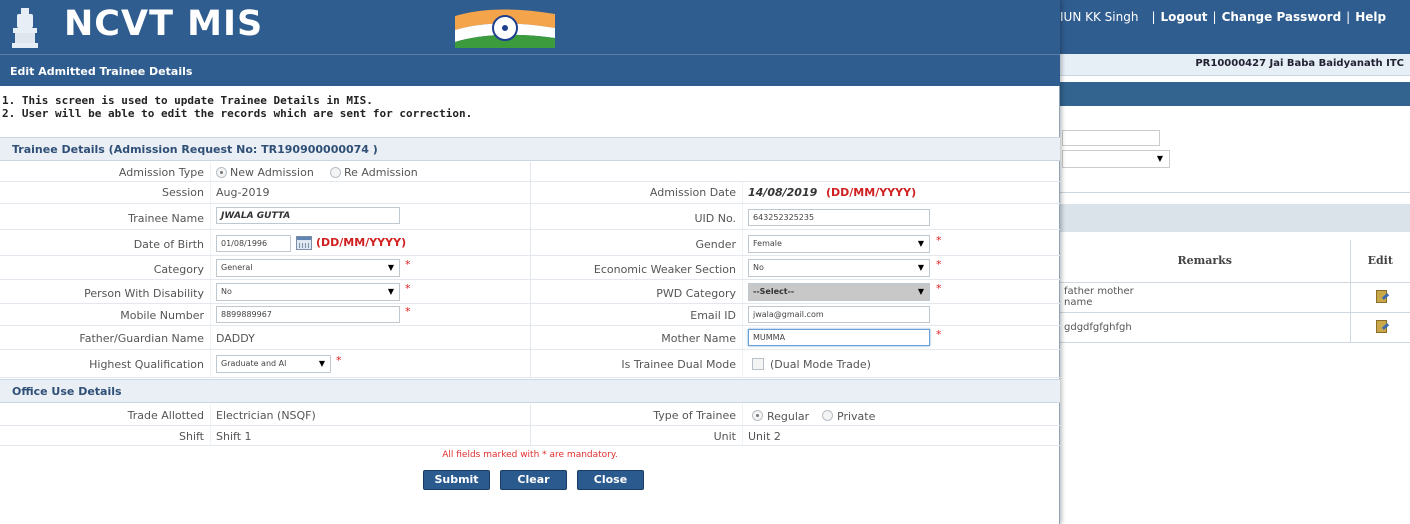 This screenshot has height=524, width=1410. Describe the element at coordinates (839, 268) in the screenshot. I see `ews-select: No ▼` at that location.